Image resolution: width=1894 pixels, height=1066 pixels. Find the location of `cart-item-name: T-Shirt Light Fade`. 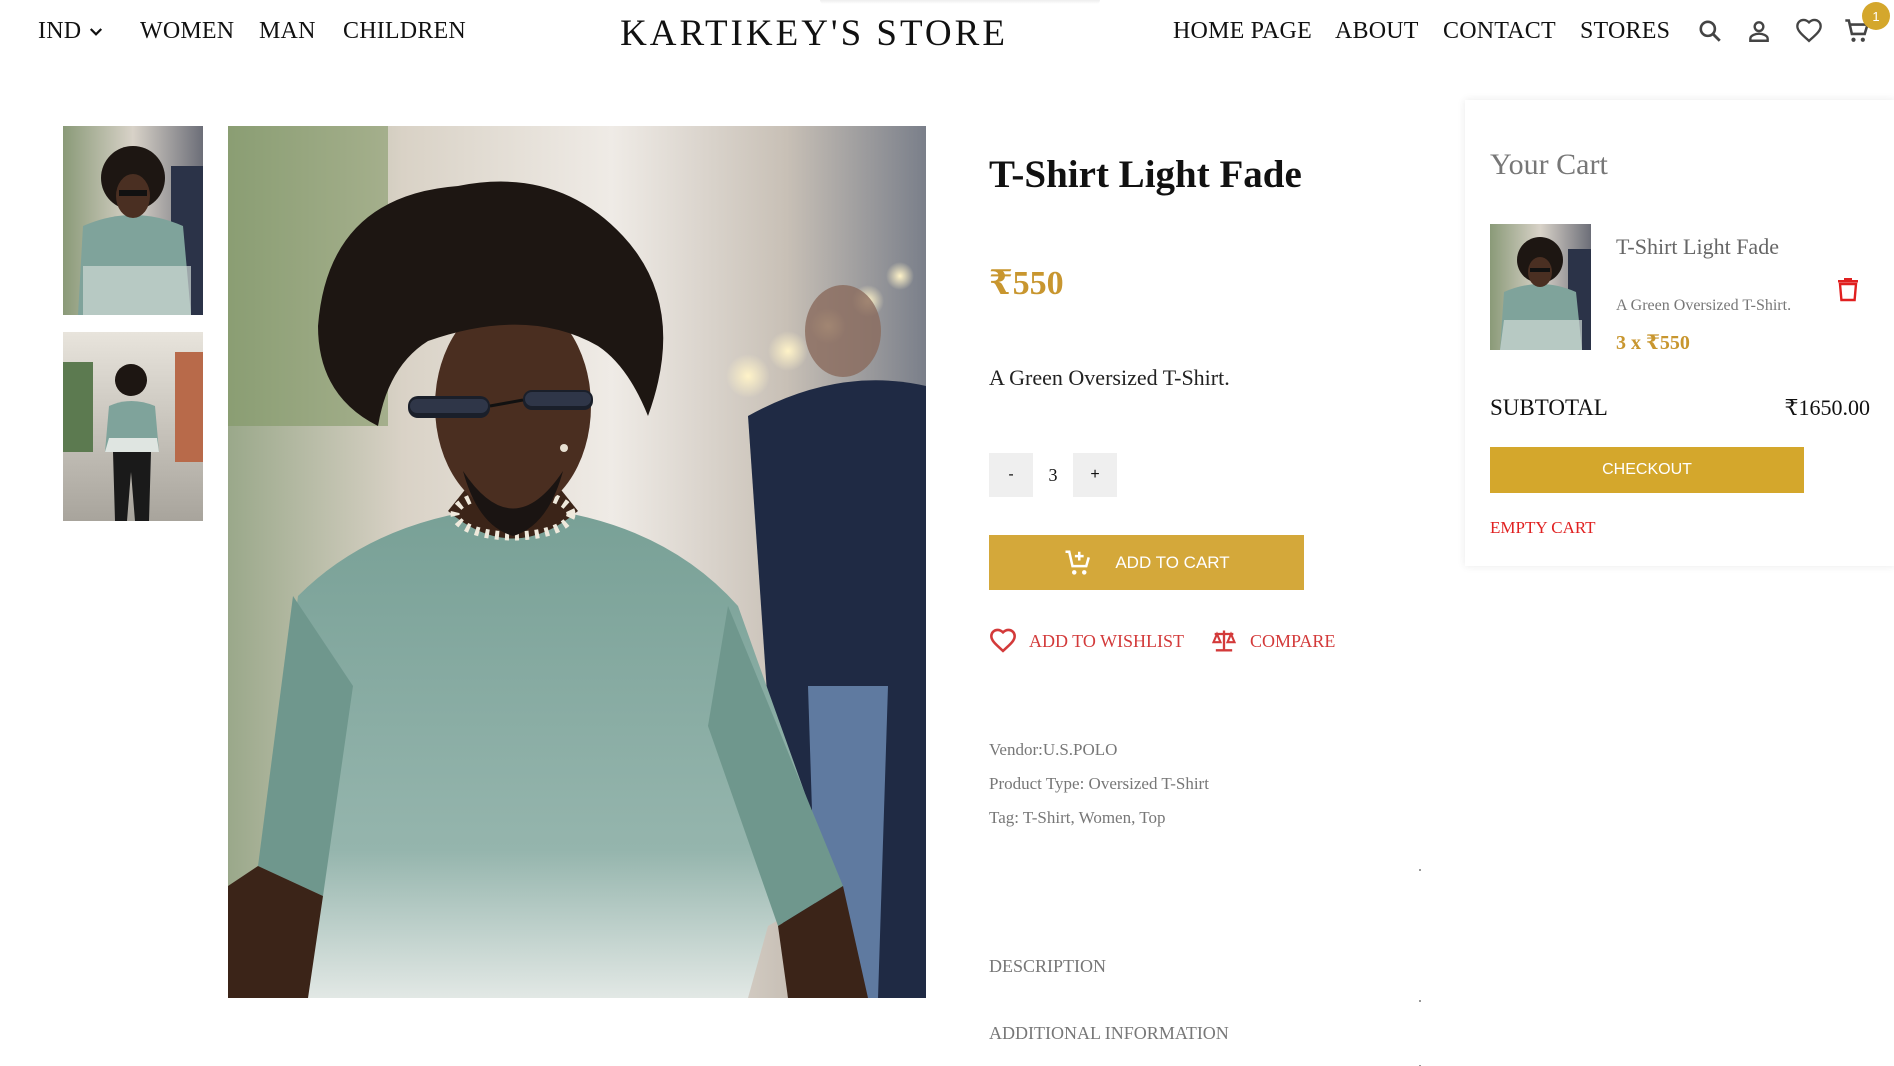

cart-item-name: T-Shirt Light Fade is located at coordinates (1697, 247).